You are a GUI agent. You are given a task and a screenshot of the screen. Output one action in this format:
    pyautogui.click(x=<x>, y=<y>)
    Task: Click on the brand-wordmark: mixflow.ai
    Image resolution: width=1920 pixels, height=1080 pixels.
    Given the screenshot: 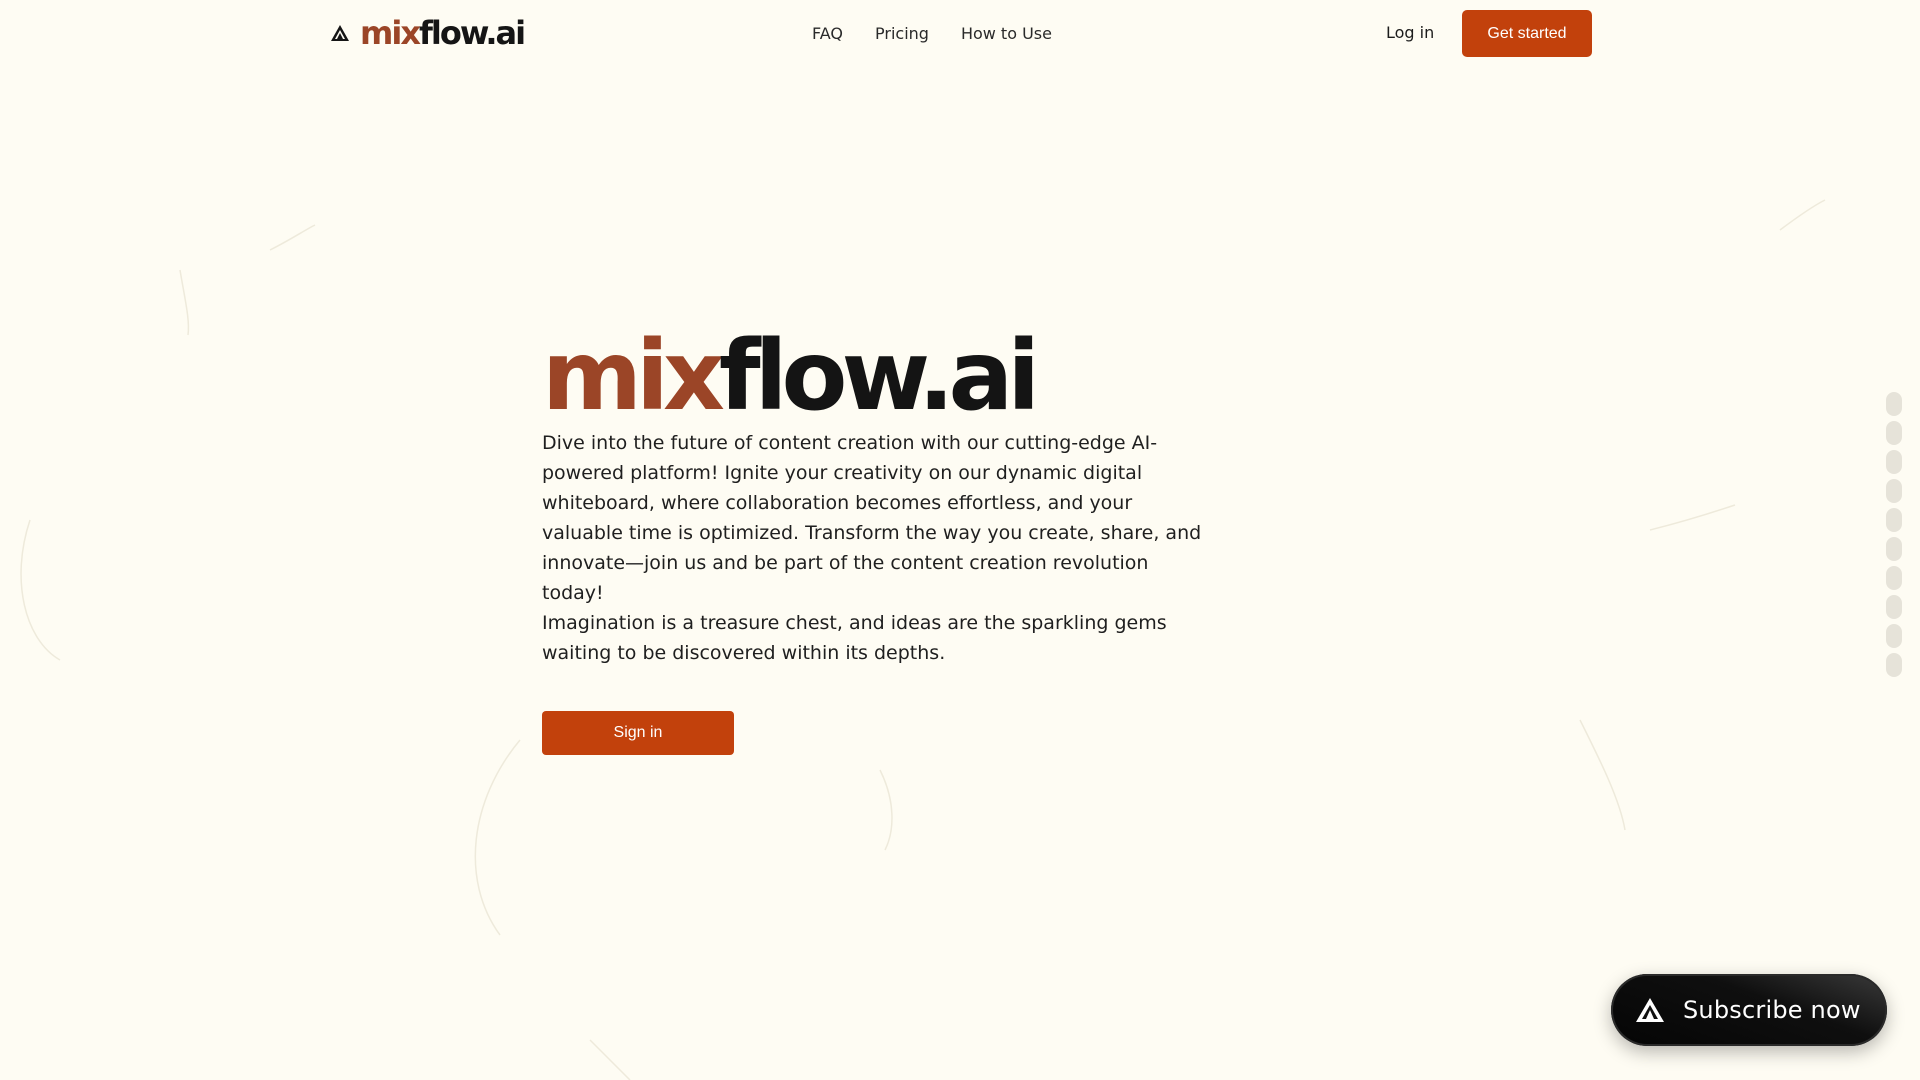 What is the action you would take?
    pyautogui.click(x=443, y=33)
    